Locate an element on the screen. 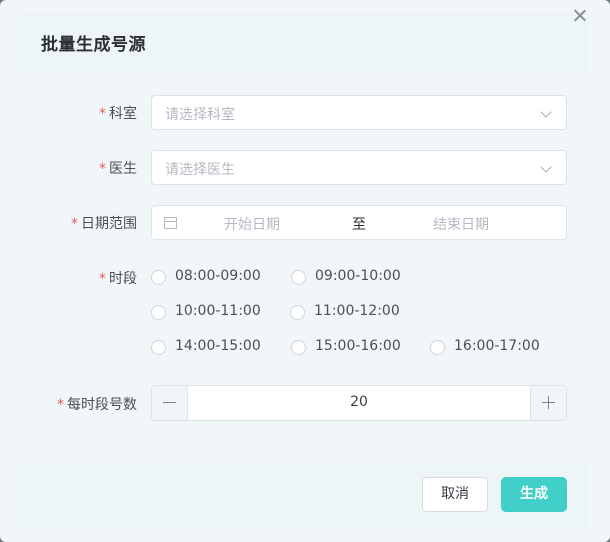 This screenshot has width=610, height=542. doctor-placeholder: 请选择医生 is located at coordinates (200, 170).